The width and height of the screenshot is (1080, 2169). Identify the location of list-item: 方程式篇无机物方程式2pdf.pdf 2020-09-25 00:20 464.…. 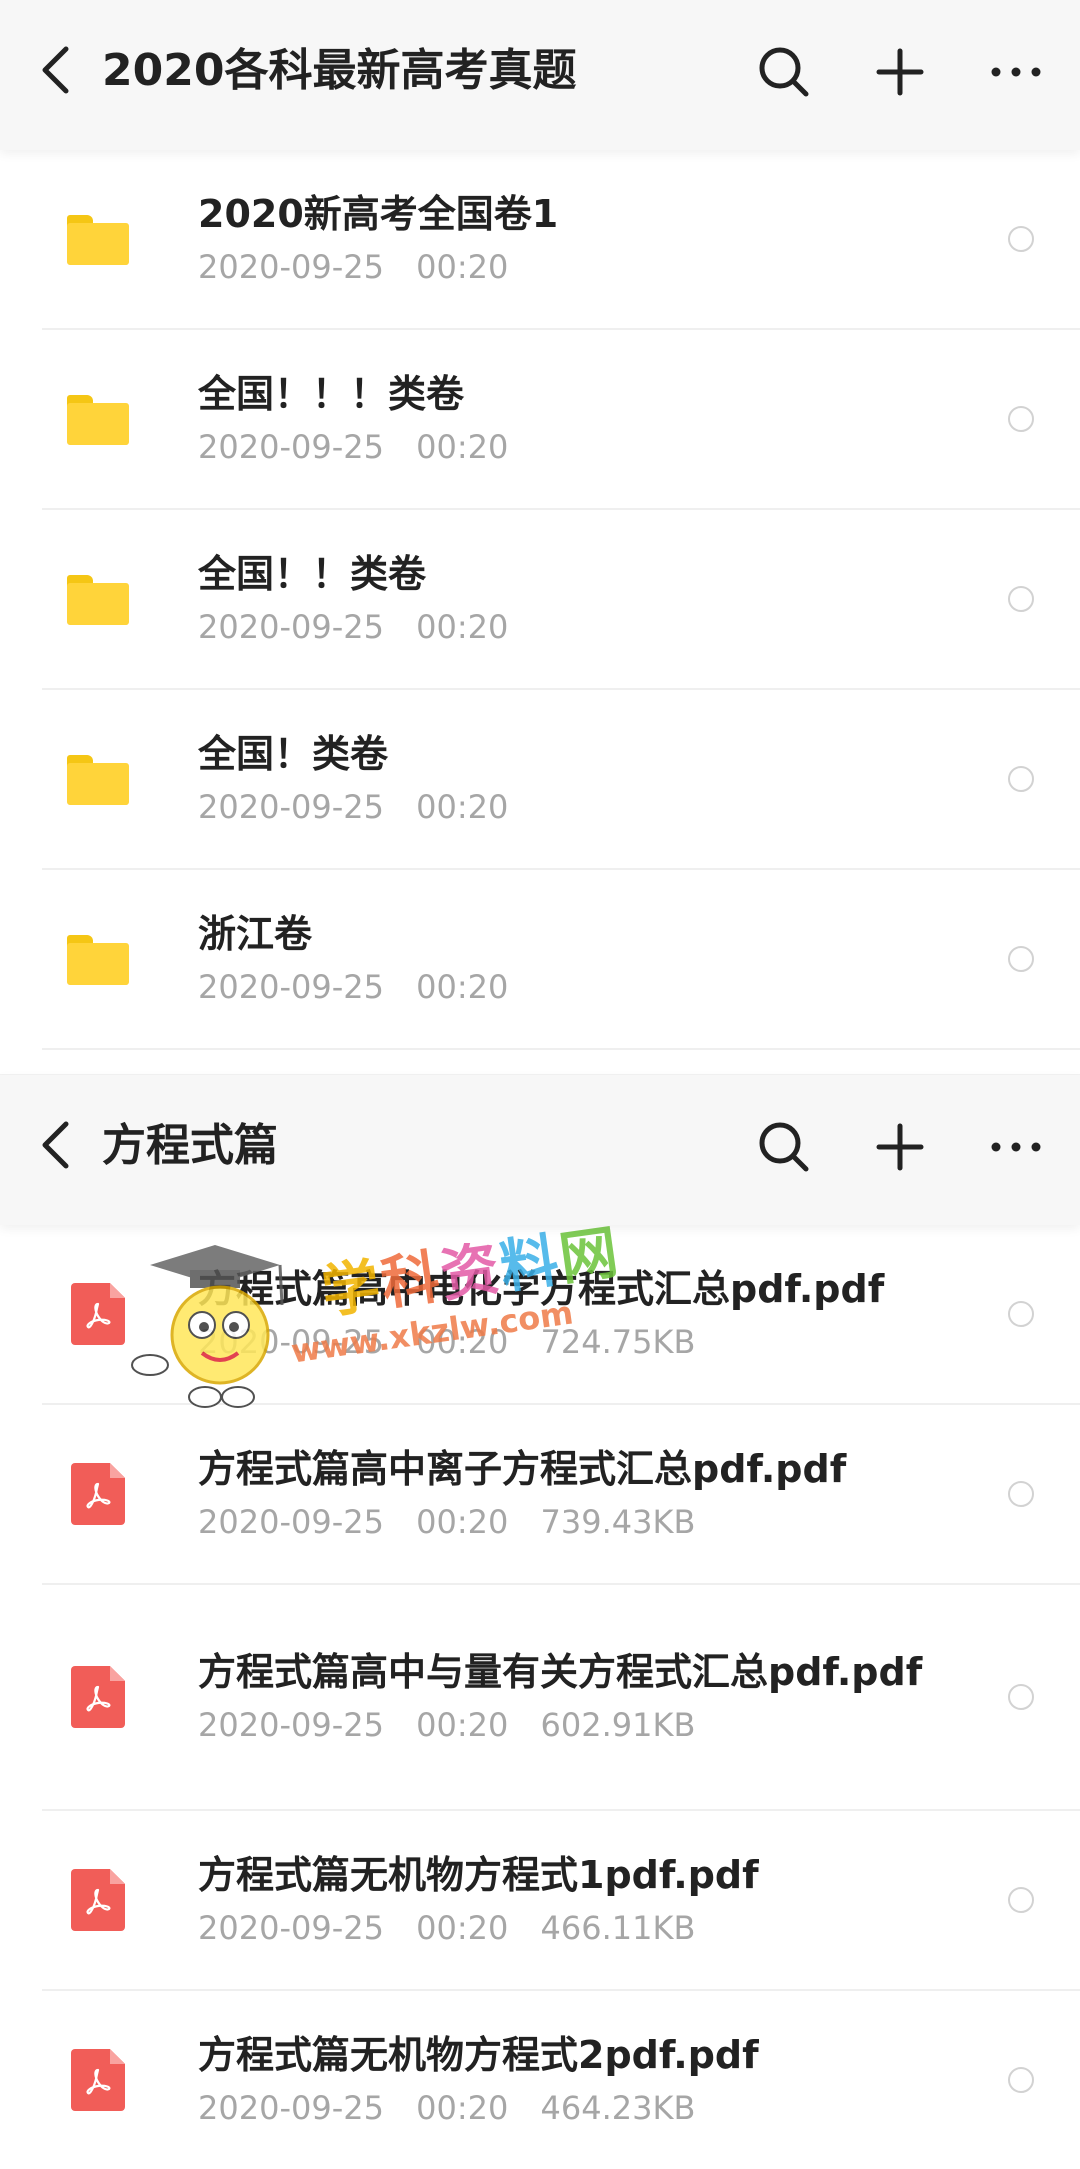
(561, 2080).